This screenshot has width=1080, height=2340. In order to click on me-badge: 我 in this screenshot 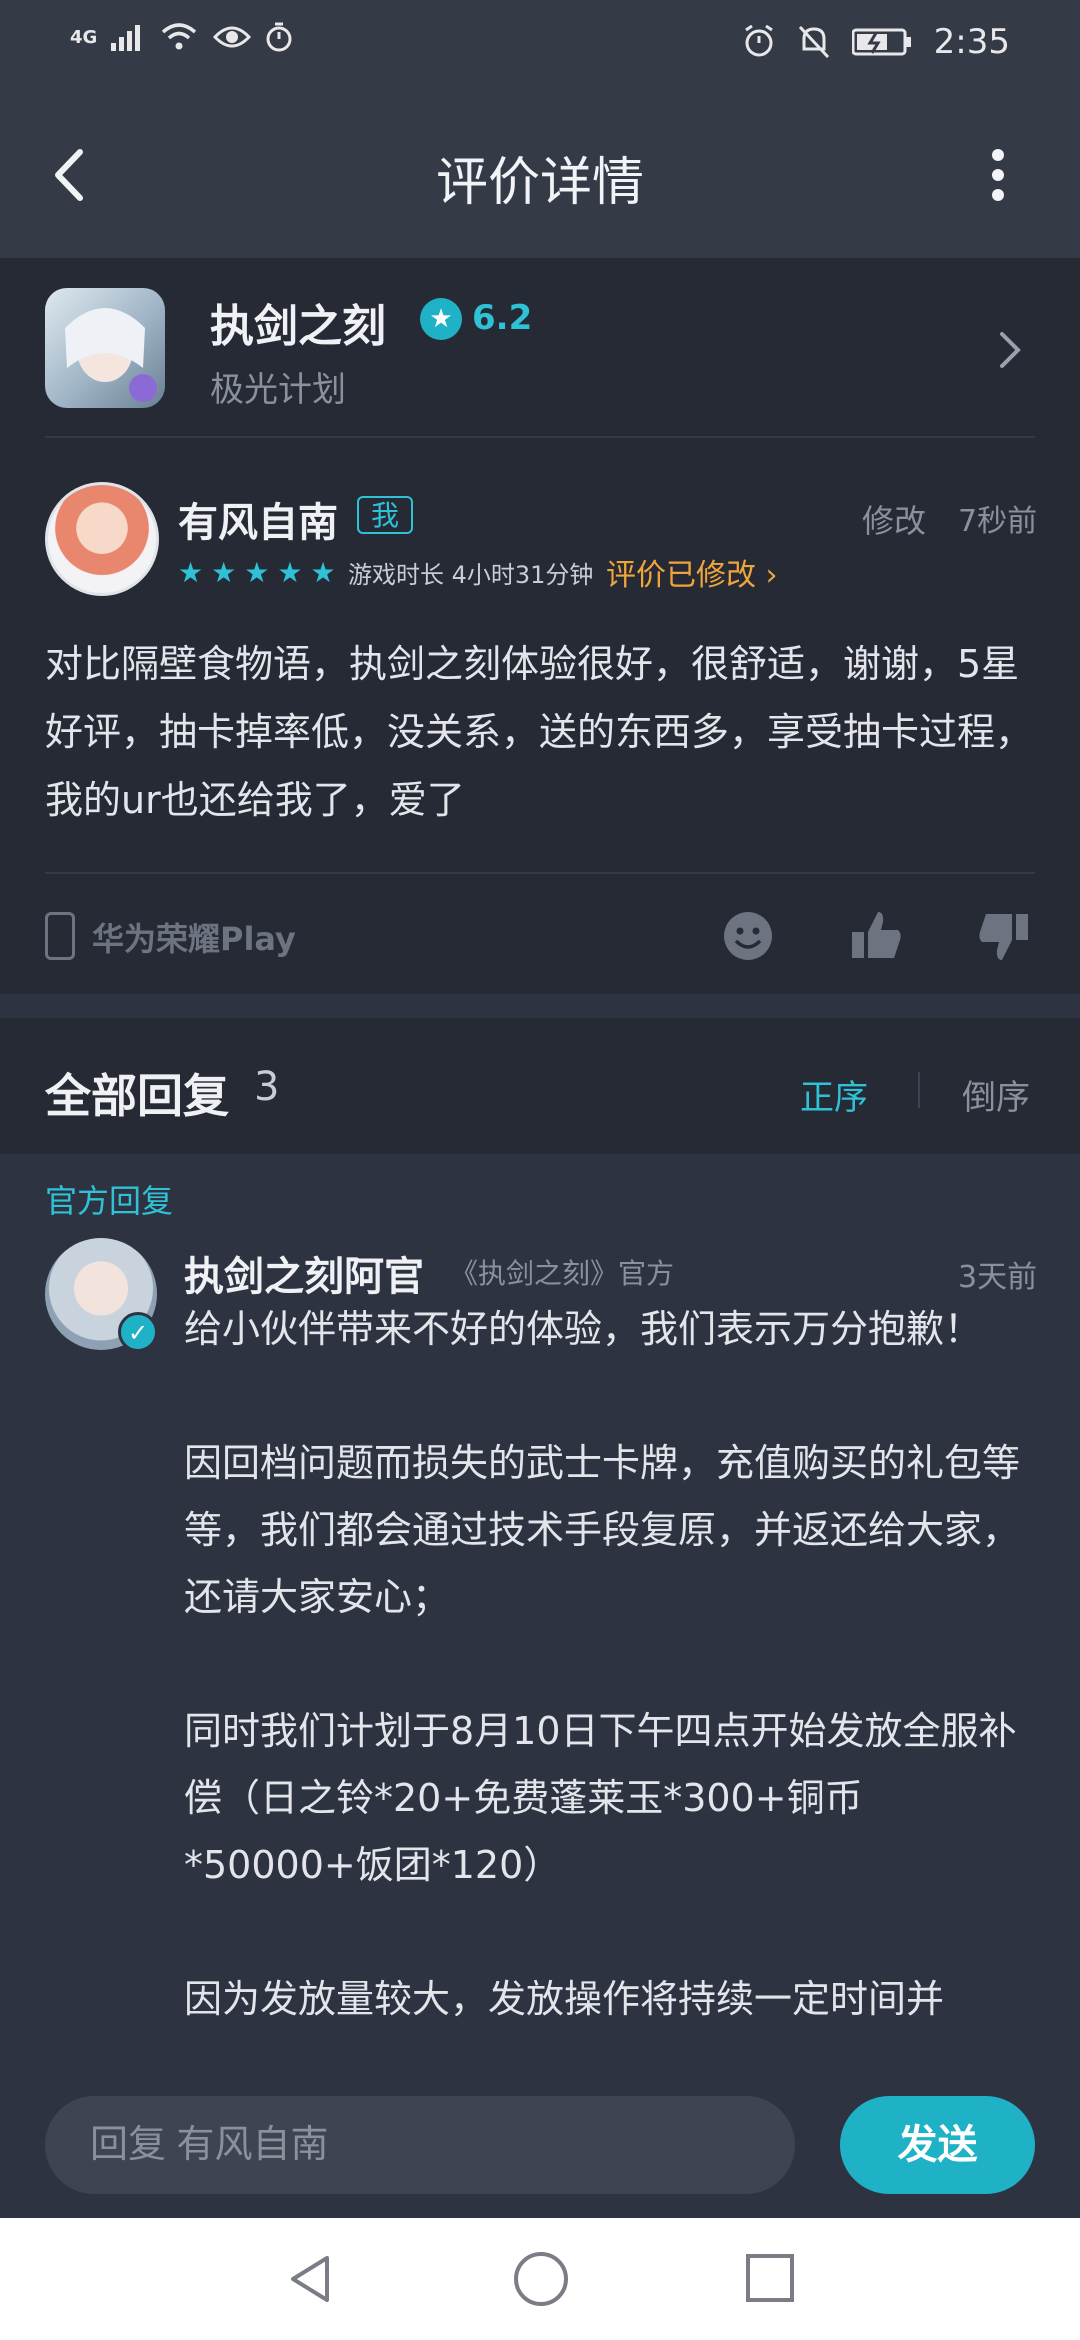, I will do `click(385, 515)`.